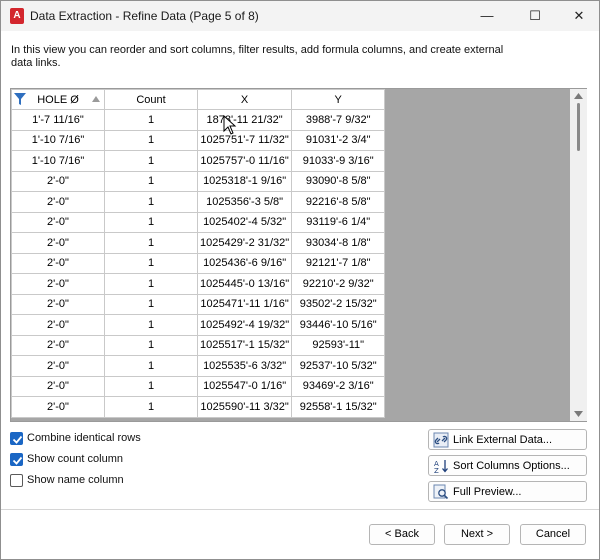 The image size is (600, 560). I want to click on table-cell-x: 1025402'-4 5/32", so click(244, 222).